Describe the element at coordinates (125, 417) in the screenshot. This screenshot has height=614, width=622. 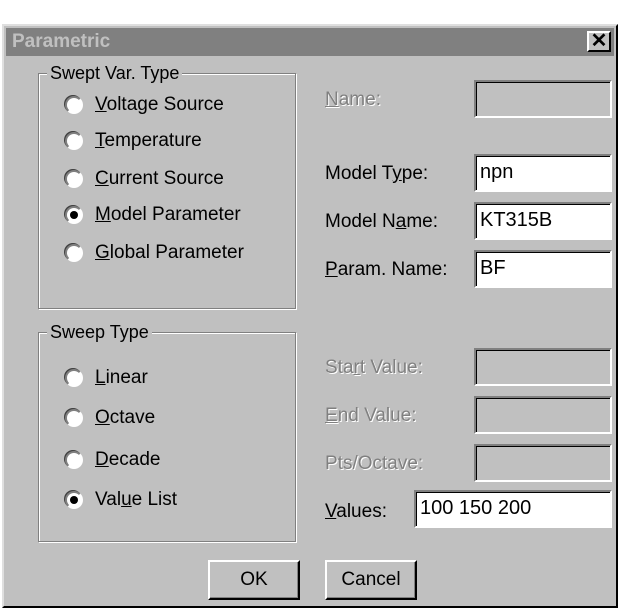
I see `radio-label: Octave` at that location.